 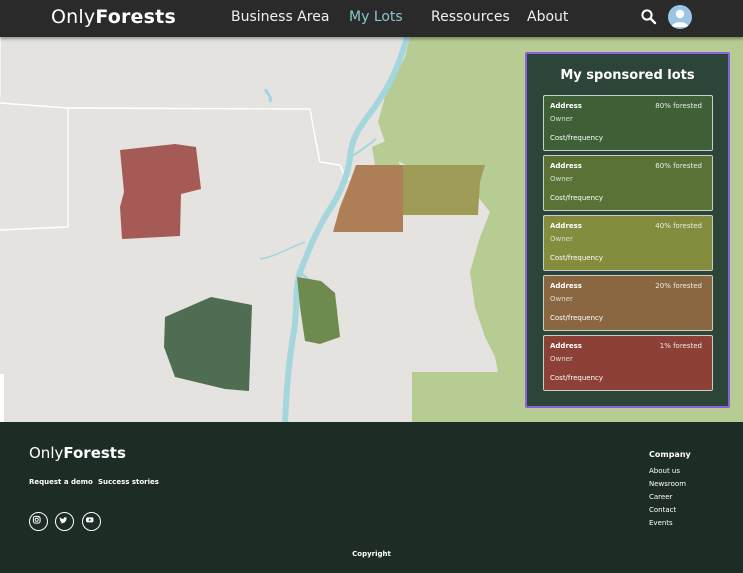 I want to click on career-link: Career, so click(x=660, y=497).